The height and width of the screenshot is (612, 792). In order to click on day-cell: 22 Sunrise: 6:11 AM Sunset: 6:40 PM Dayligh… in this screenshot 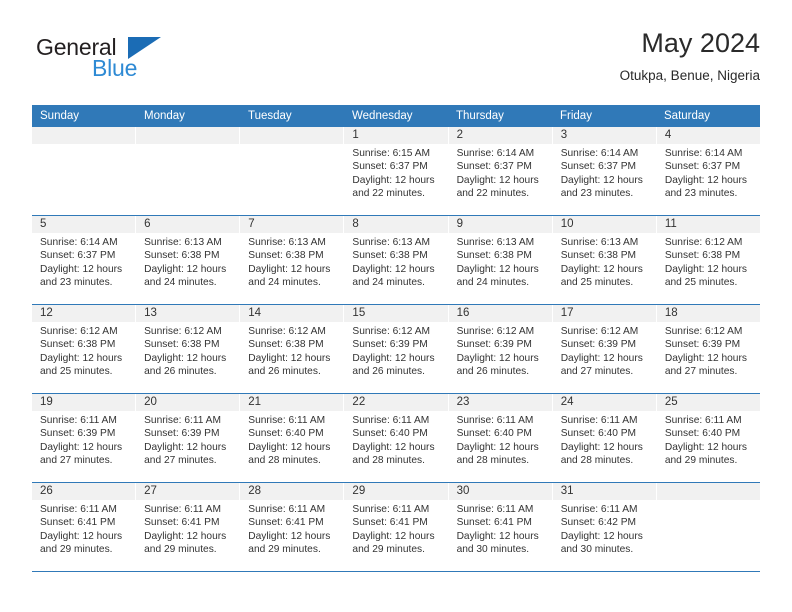, I will do `click(396, 438)`.